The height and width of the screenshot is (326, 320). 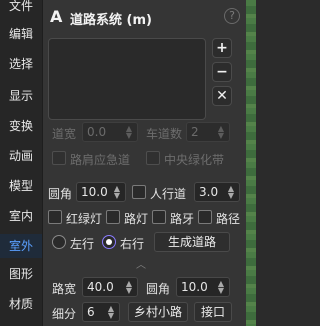 What do you see at coordinates (110, 132) in the screenshot?
I see `road-width-spinner: 0.0 ▲ ▼` at bounding box center [110, 132].